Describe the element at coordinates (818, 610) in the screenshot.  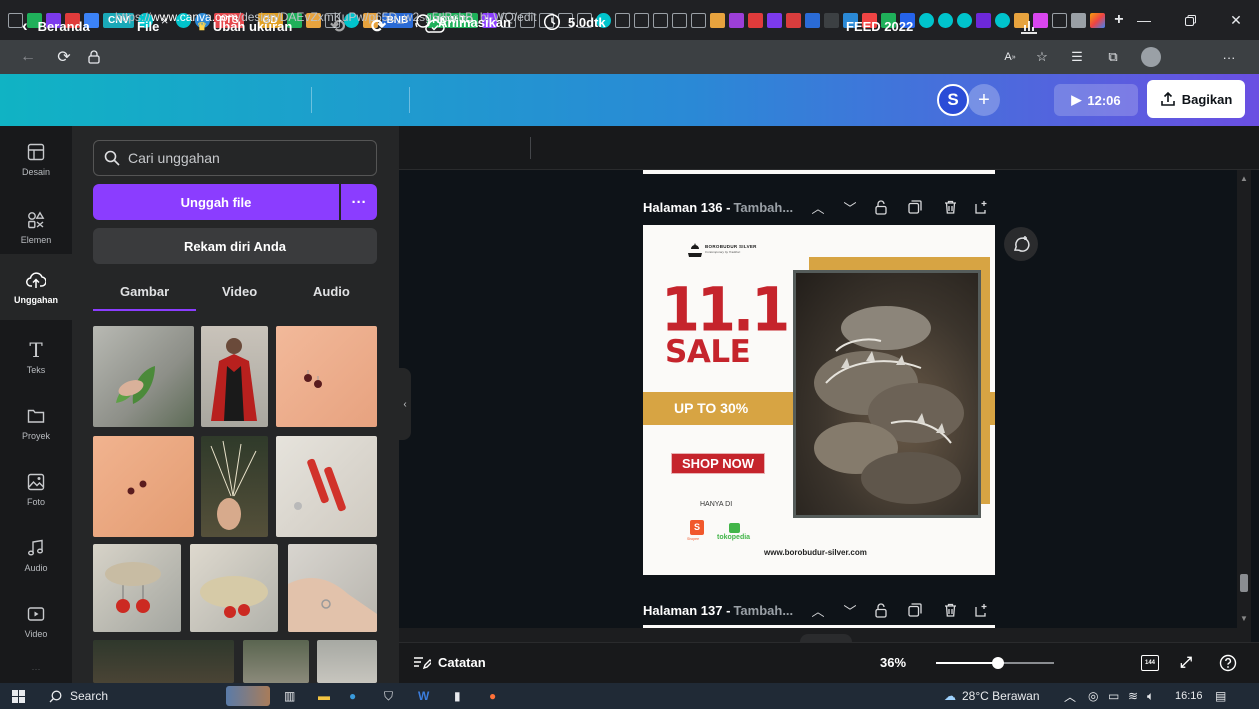
I see `page-up-icon: ︿` at that location.